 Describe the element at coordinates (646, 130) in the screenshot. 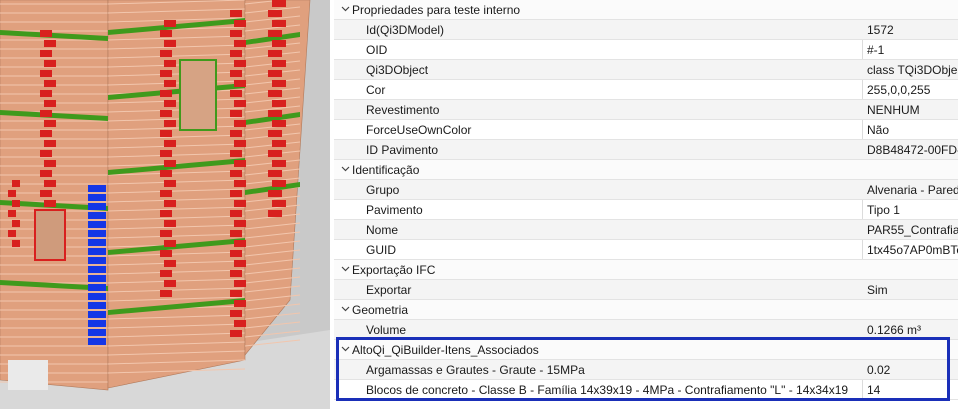

I see `property-row: ForceUseOwnColor Não` at that location.